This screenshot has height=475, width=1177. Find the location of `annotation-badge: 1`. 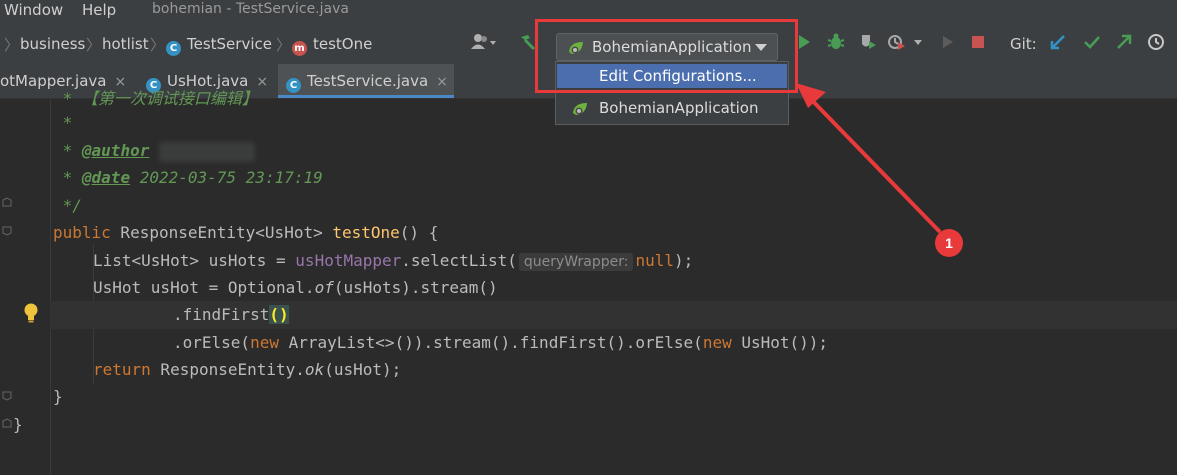

annotation-badge: 1 is located at coordinates (949, 243).